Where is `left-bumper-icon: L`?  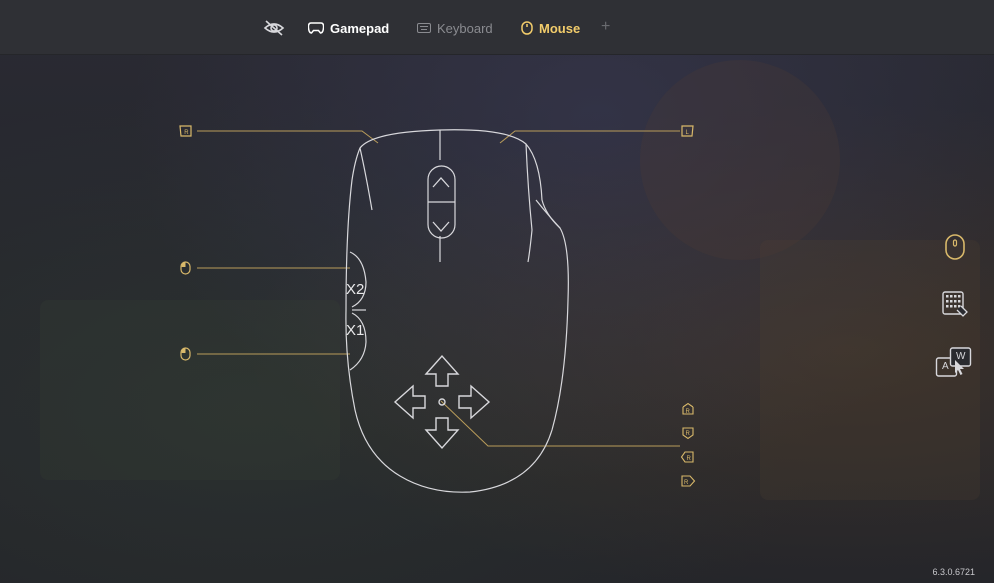 left-bumper-icon: L is located at coordinates (687, 131).